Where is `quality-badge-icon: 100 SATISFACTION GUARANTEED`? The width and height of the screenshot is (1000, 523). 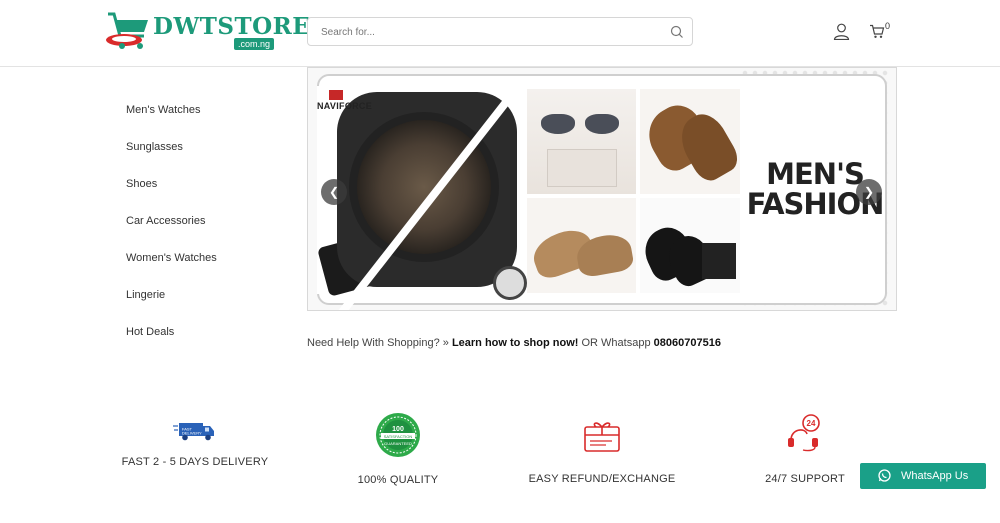
quality-badge-icon: 100 SATISFACTION GUARANTEED is located at coordinates (398, 435).